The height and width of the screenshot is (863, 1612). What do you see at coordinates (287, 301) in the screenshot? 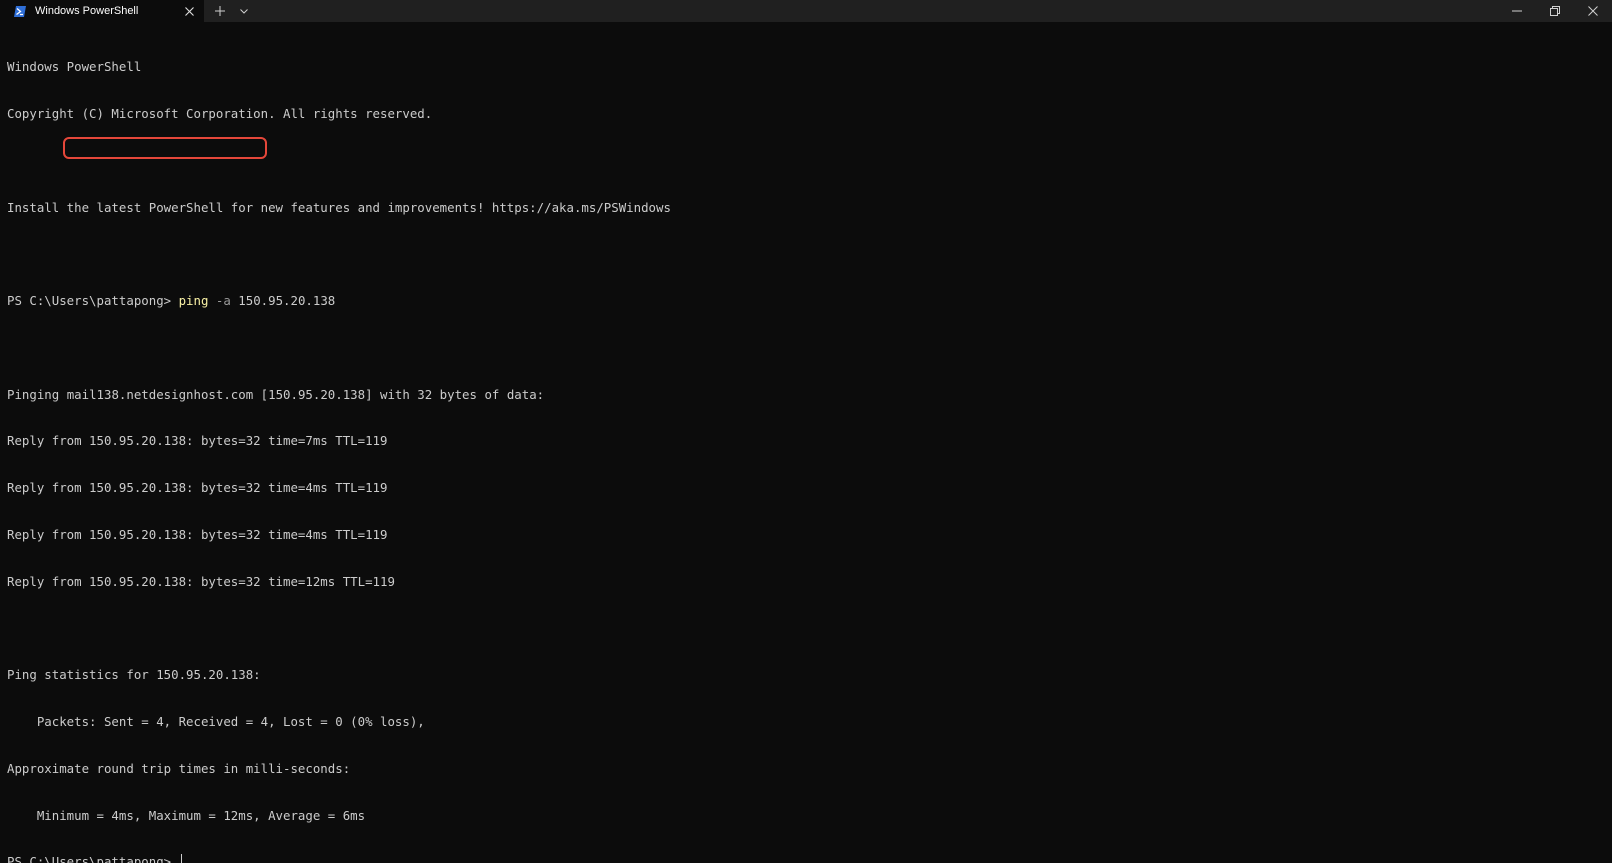
I see `command-argument: 150.95.20.138` at bounding box center [287, 301].